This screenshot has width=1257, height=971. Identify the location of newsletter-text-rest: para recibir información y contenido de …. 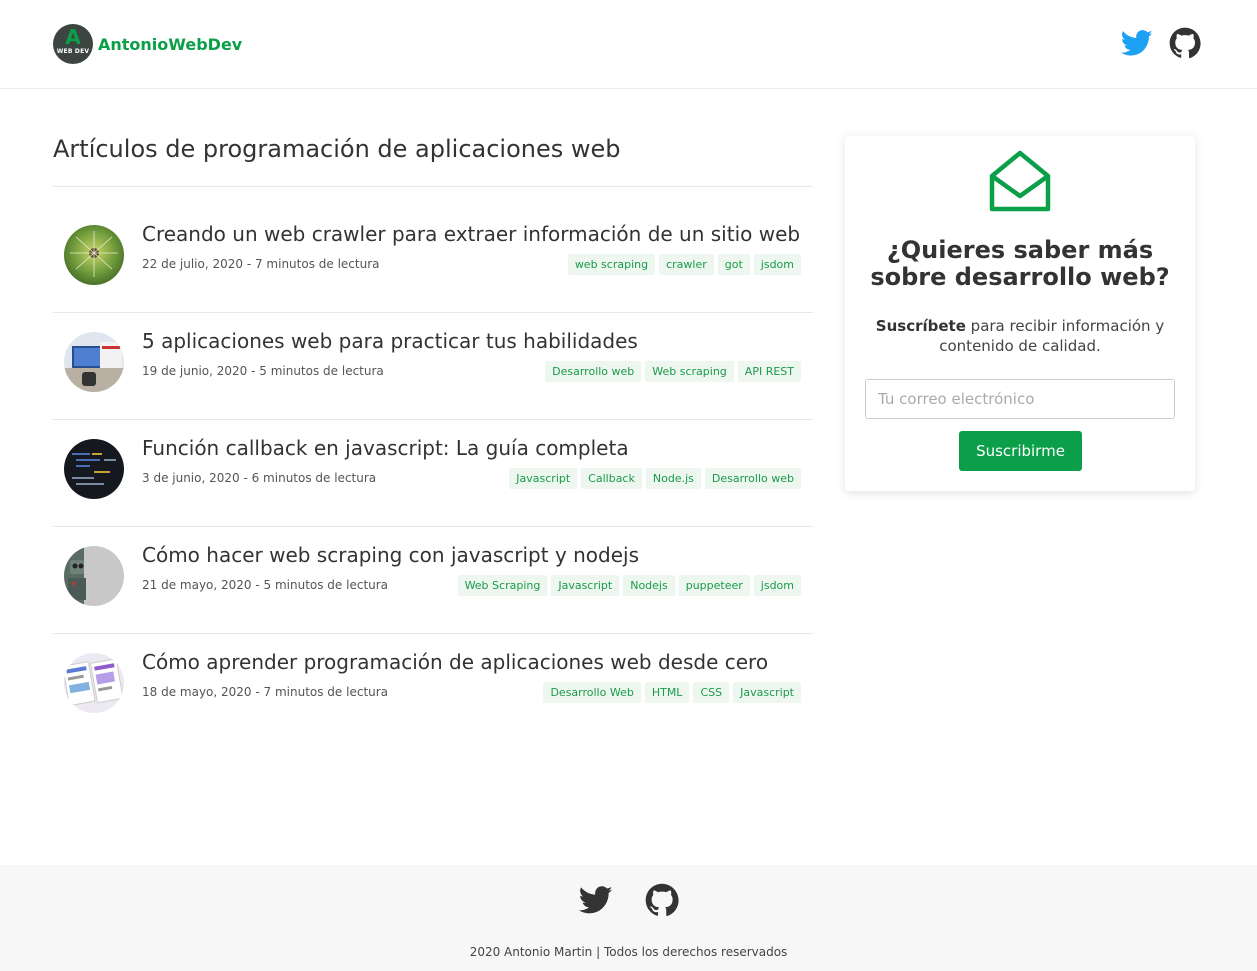
(1052, 336).